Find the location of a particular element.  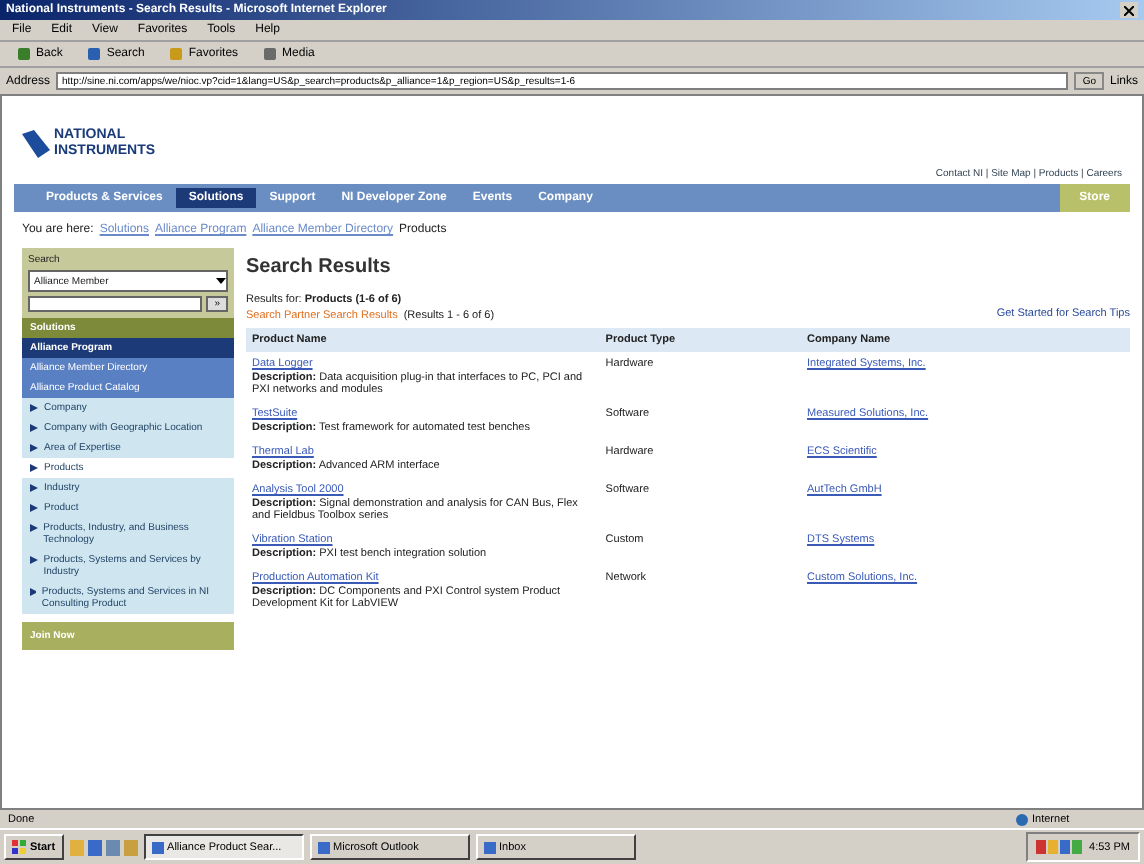

tray-icons is located at coordinates (1059, 847).